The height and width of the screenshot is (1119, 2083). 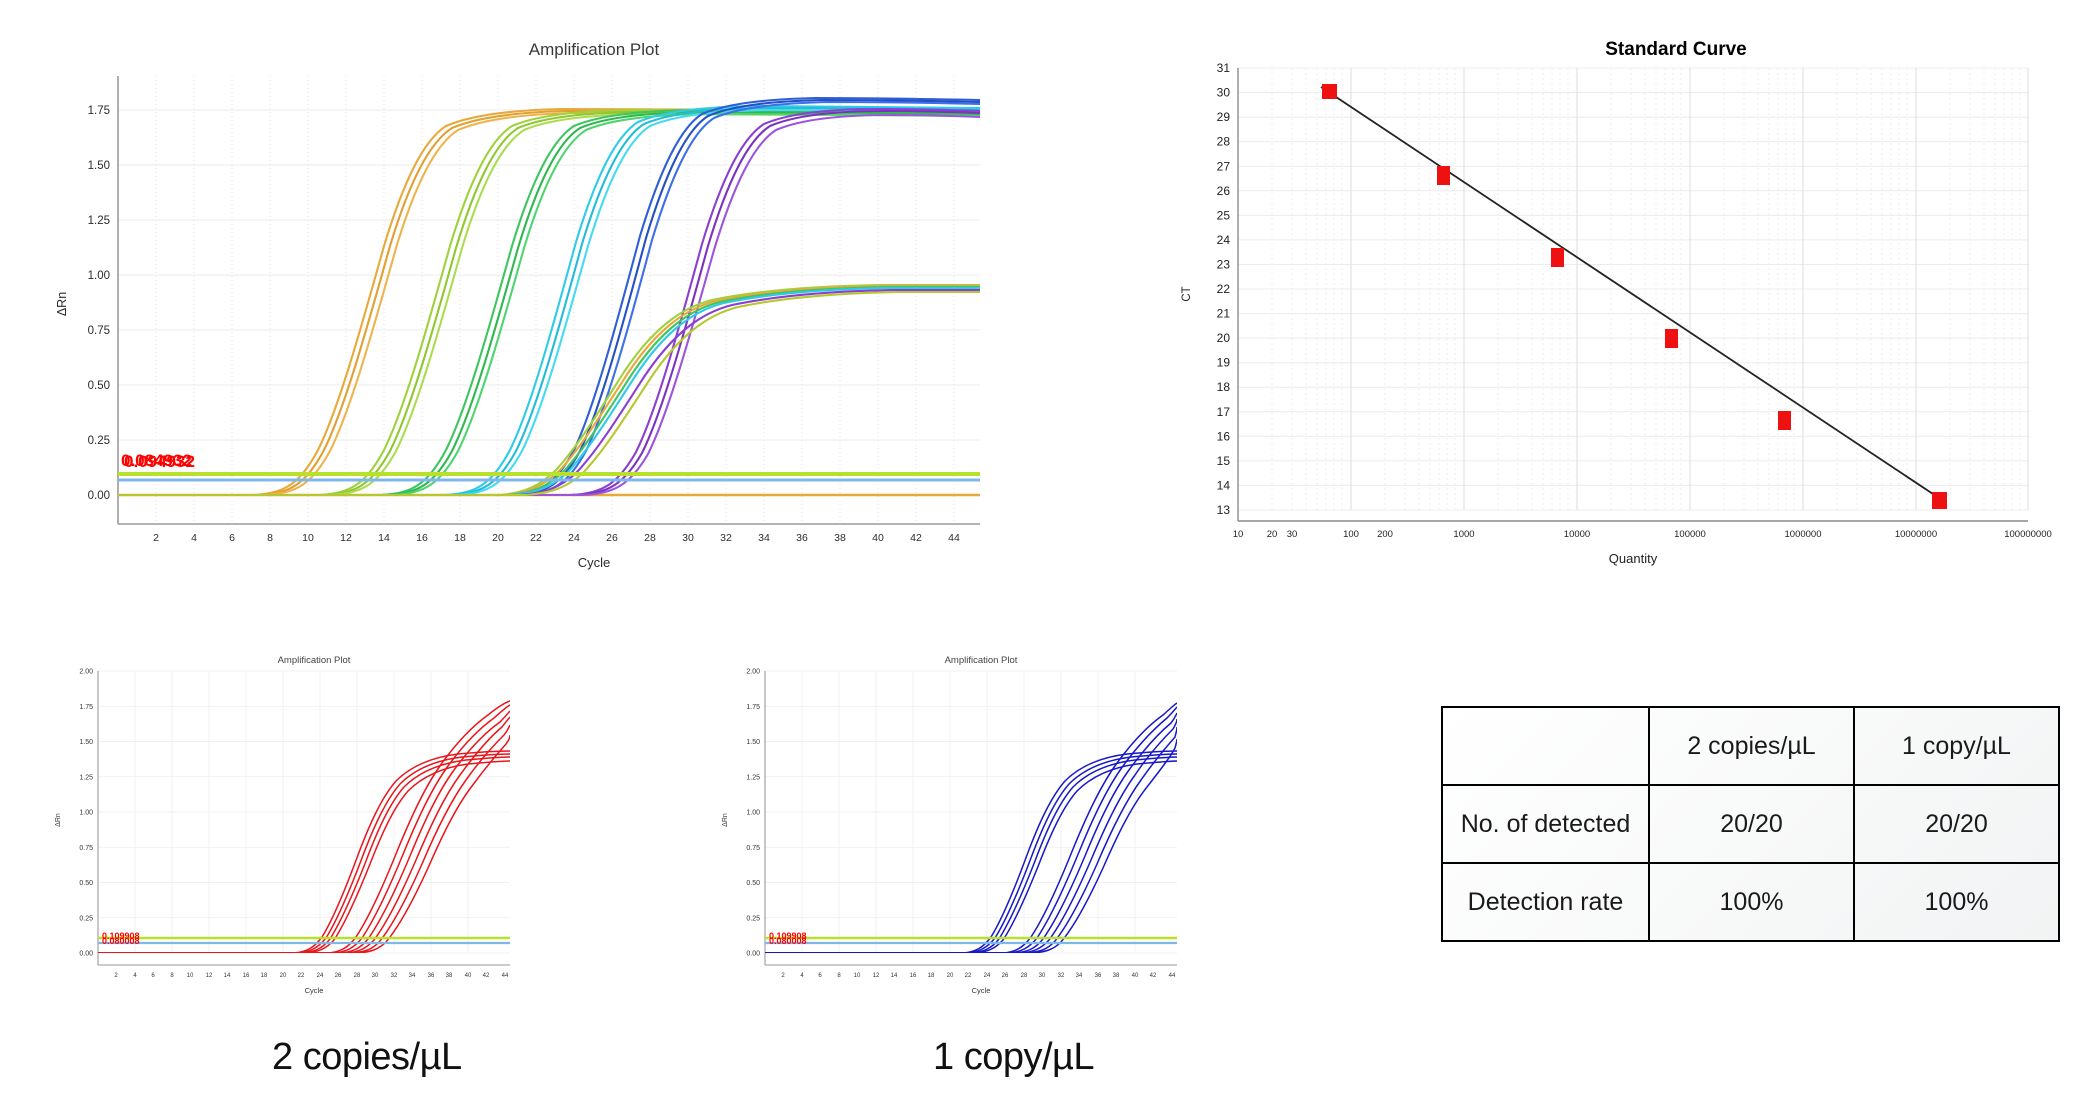 What do you see at coordinates (536, 538) in the screenshot?
I see `x-tick: 22` at bounding box center [536, 538].